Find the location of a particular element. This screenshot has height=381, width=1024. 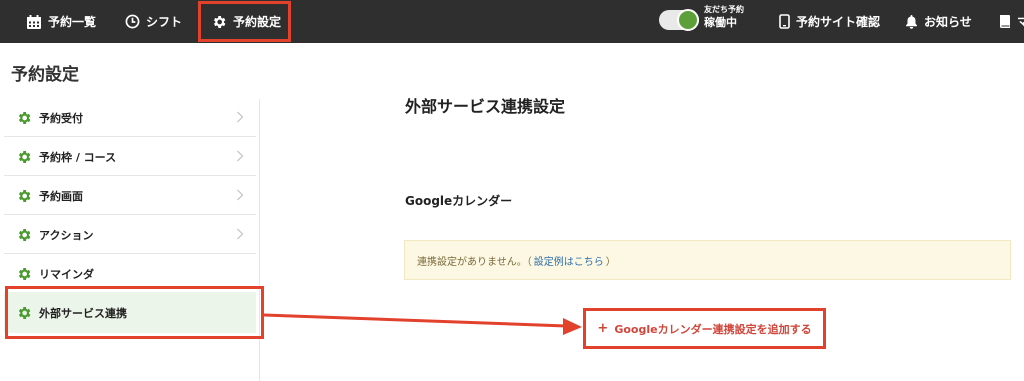

annotation-arrow is located at coordinates (422, 324).